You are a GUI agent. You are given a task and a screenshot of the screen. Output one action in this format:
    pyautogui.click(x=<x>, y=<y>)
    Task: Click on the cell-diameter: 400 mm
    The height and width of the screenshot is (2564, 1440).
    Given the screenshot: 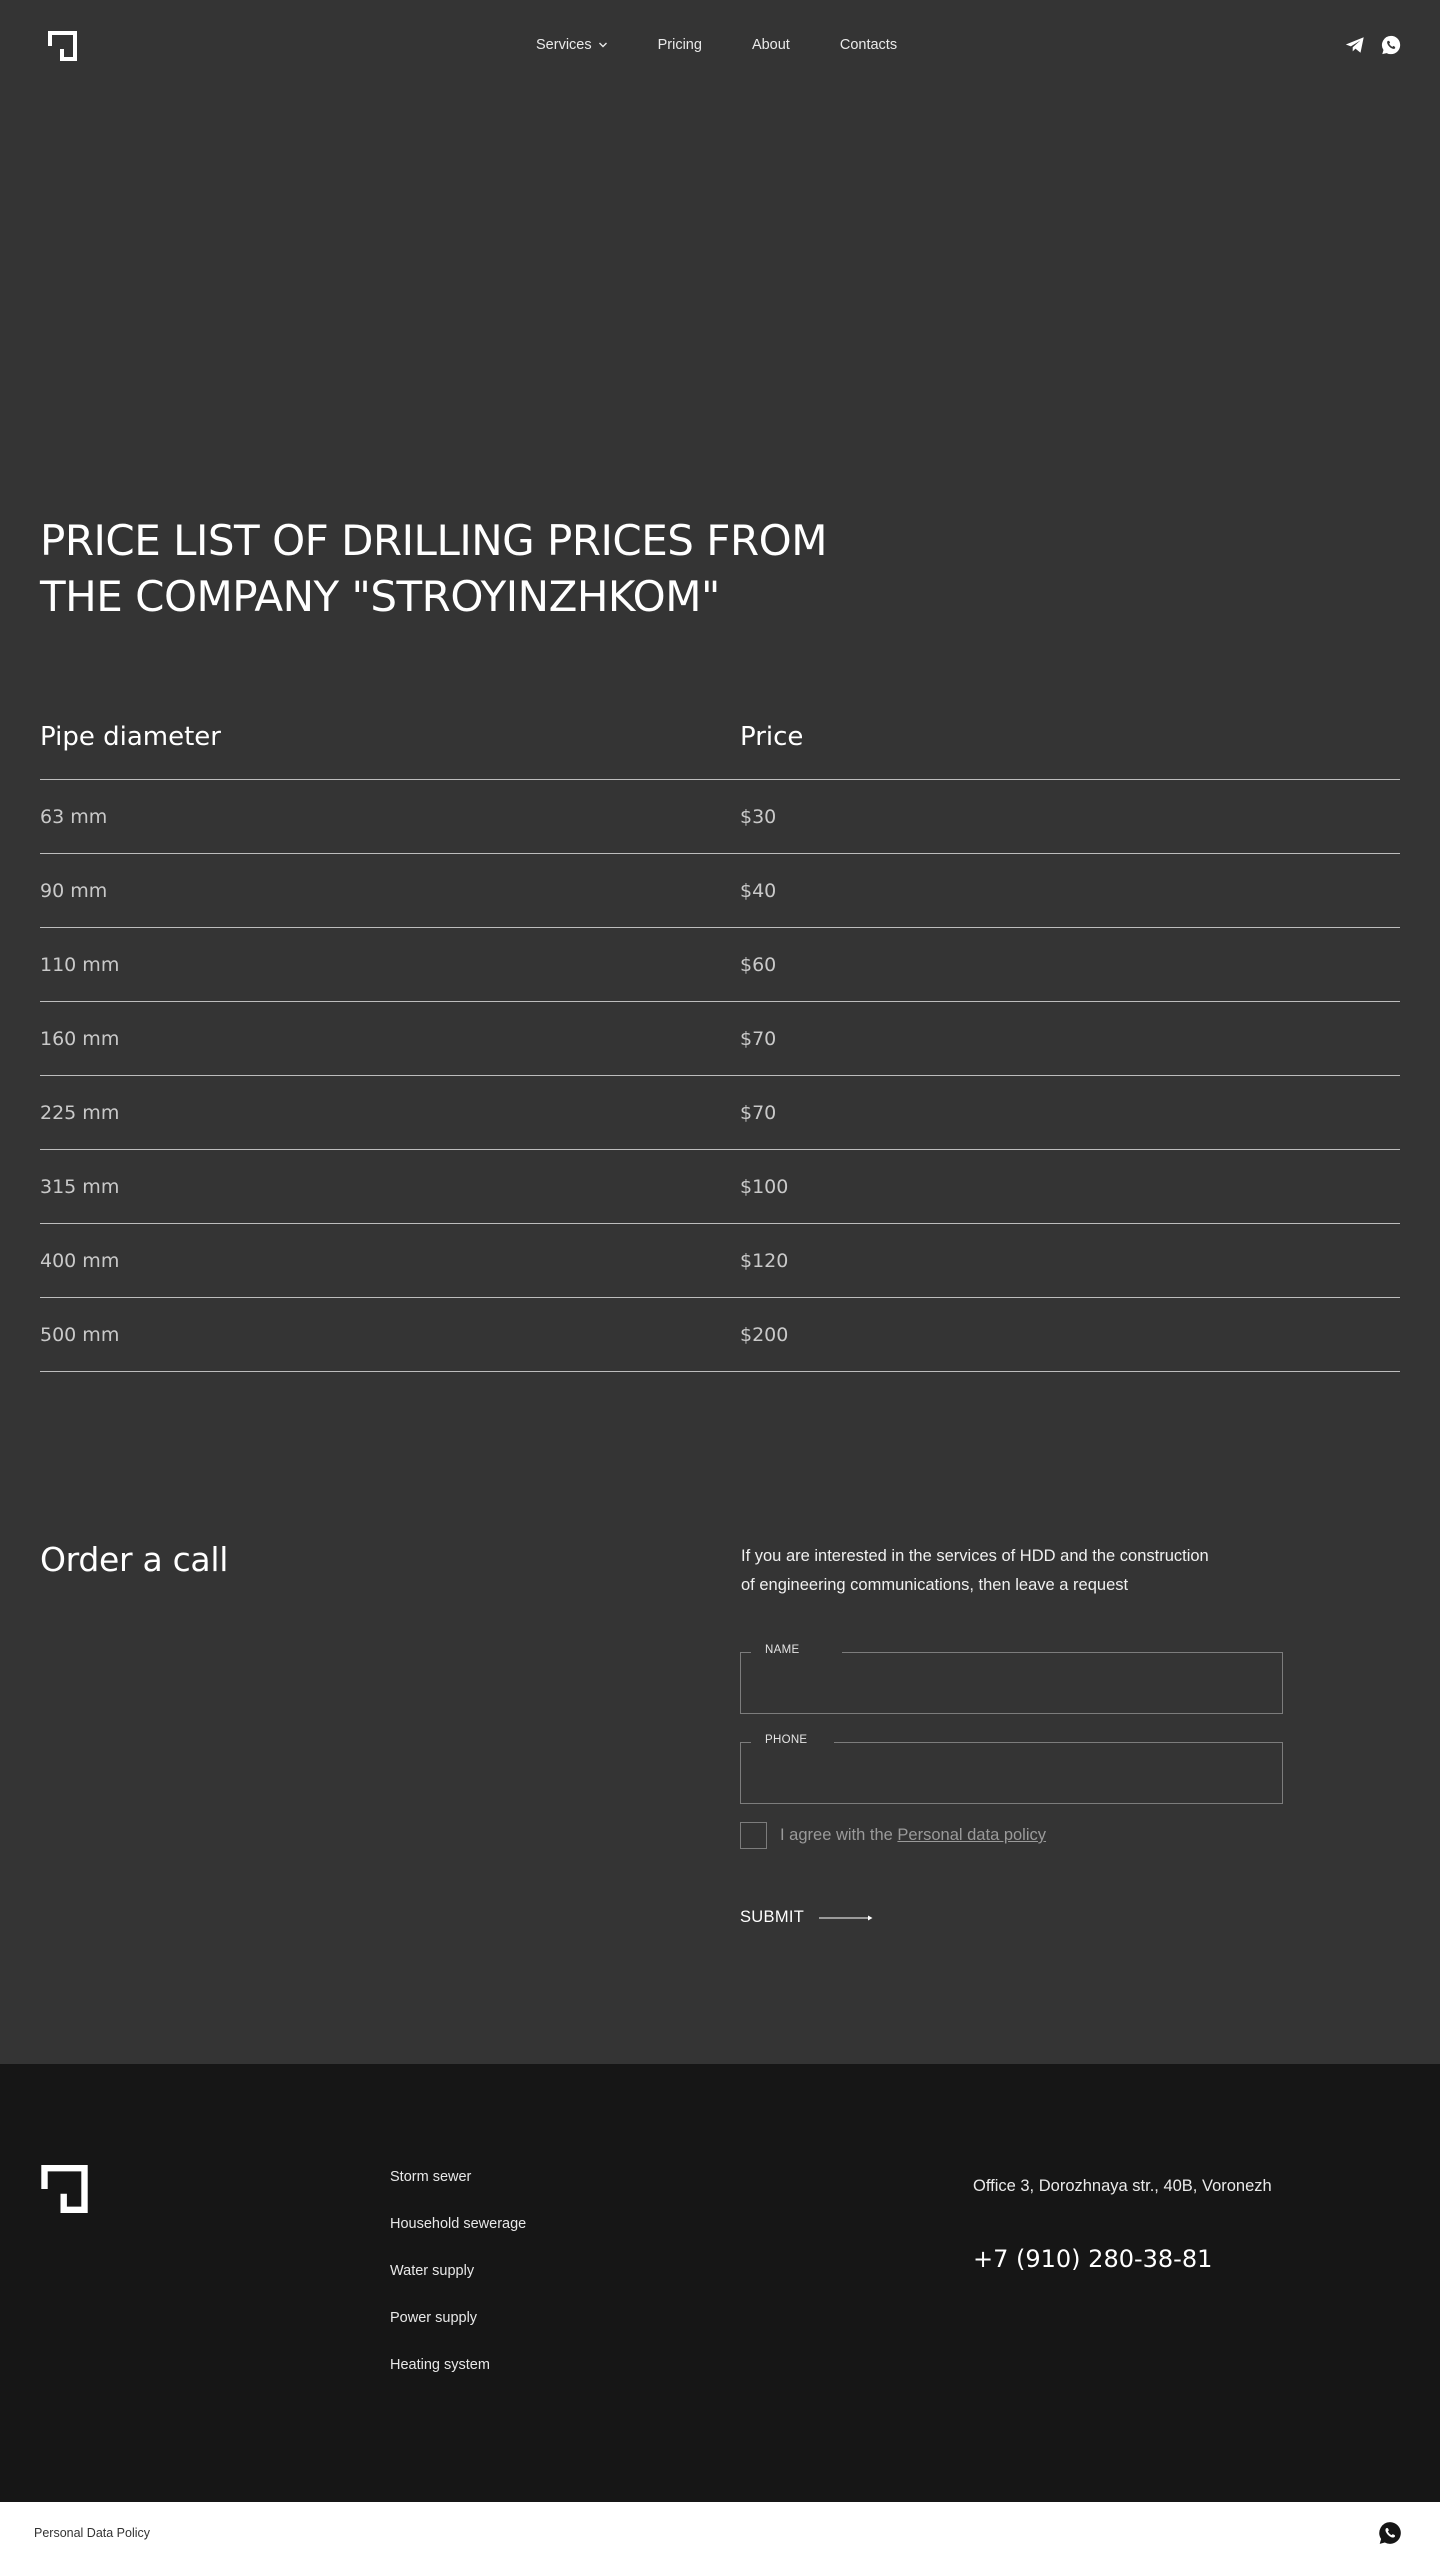 What is the action you would take?
    pyautogui.click(x=80, y=1261)
    